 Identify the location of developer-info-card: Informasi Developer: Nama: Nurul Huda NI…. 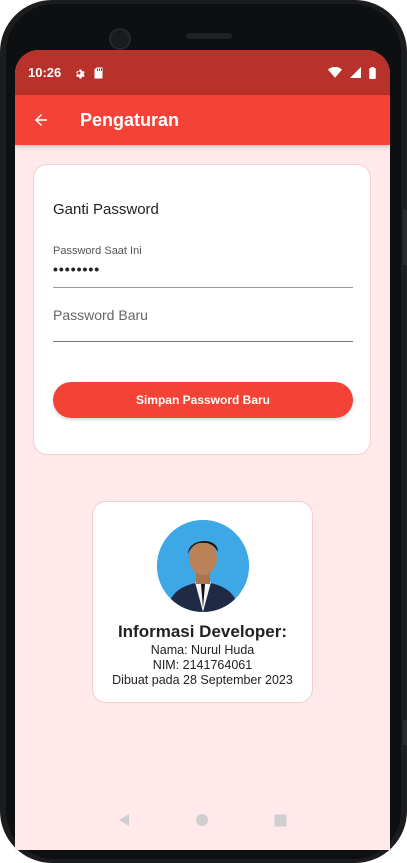
(202, 602).